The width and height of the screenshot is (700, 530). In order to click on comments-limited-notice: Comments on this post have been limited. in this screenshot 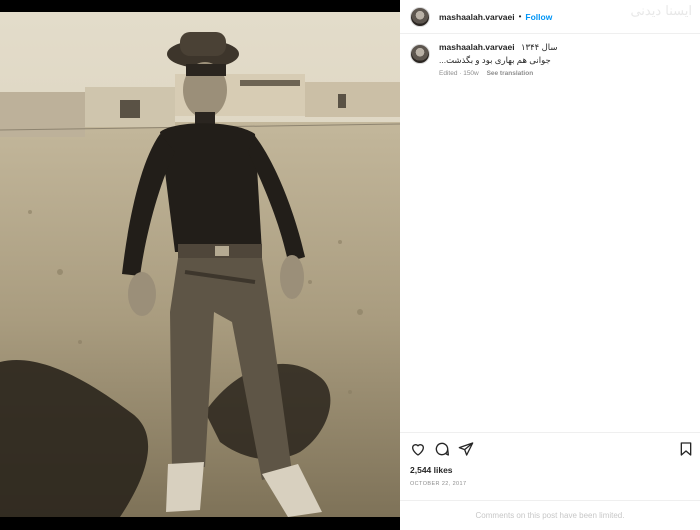, I will do `click(550, 515)`.